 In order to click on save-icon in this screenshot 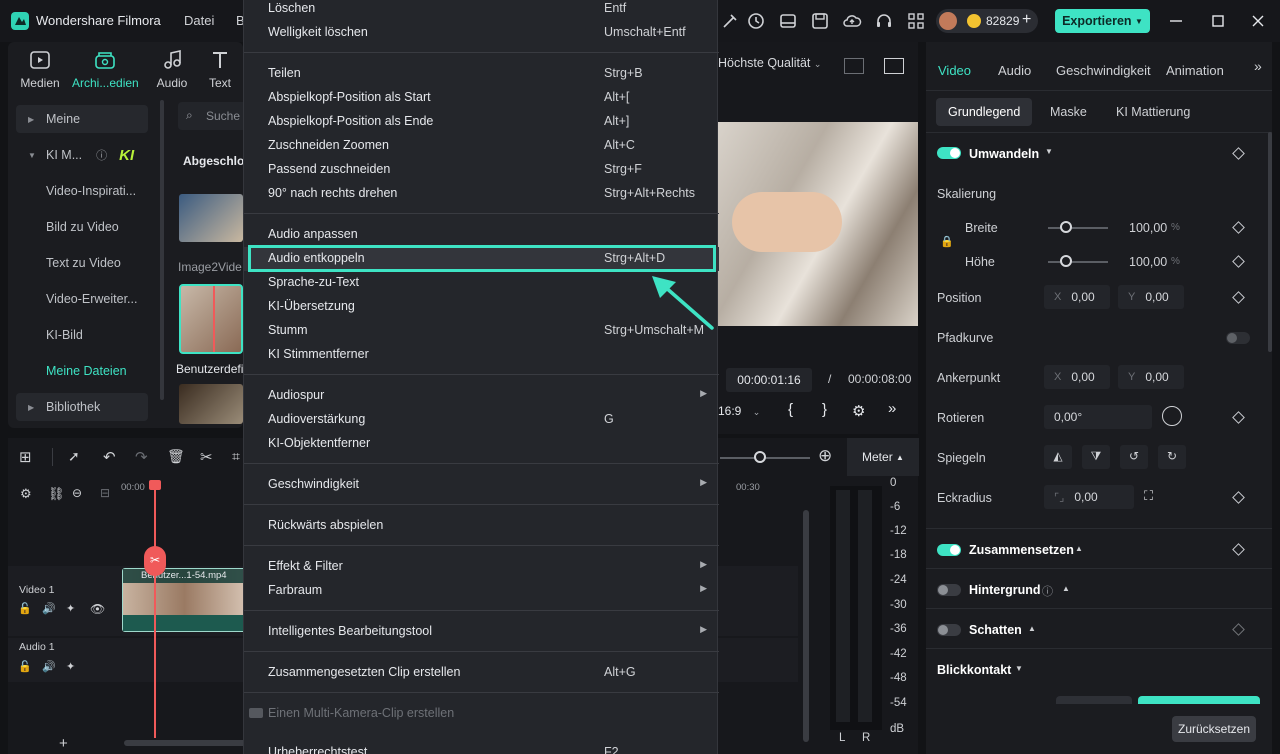, I will do `click(820, 21)`.